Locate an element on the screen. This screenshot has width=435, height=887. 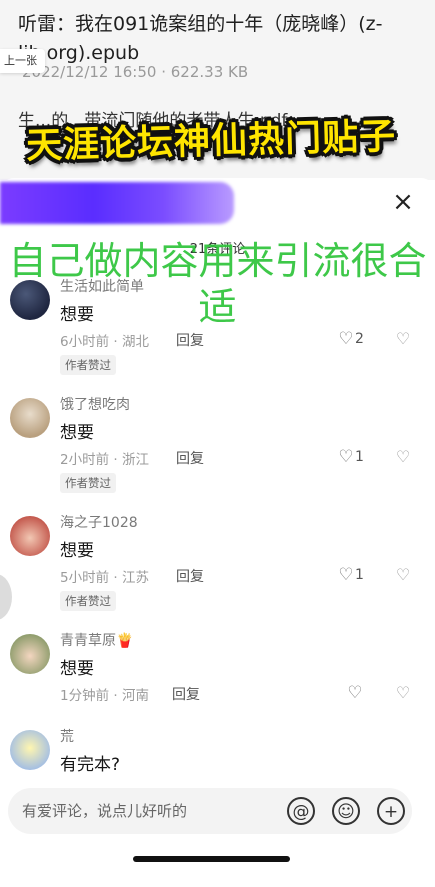
at-icon: @ is located at coordinates (301, 811).